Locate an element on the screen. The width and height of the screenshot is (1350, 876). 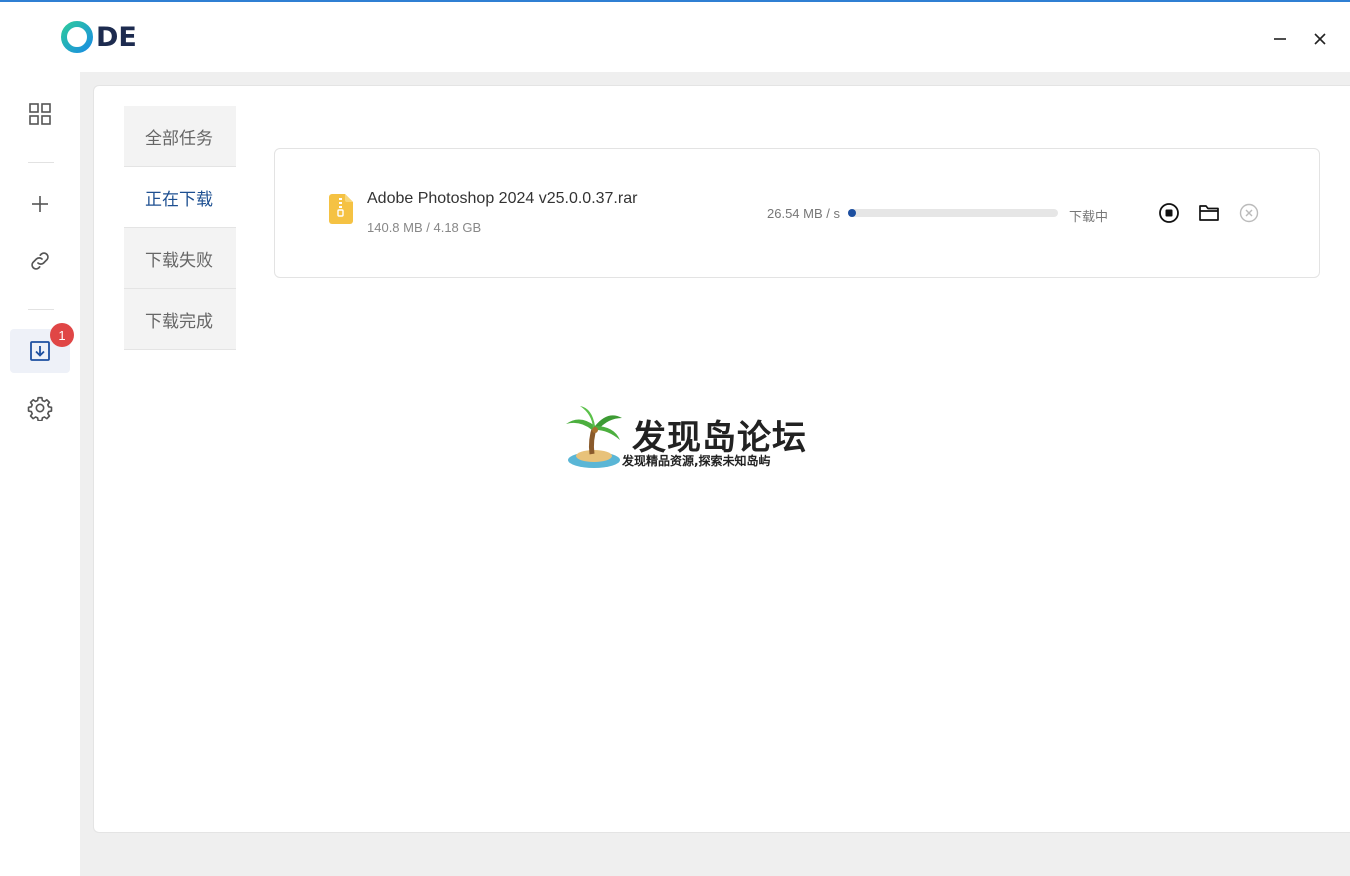
close-button is located at coordinates (1320, 39).